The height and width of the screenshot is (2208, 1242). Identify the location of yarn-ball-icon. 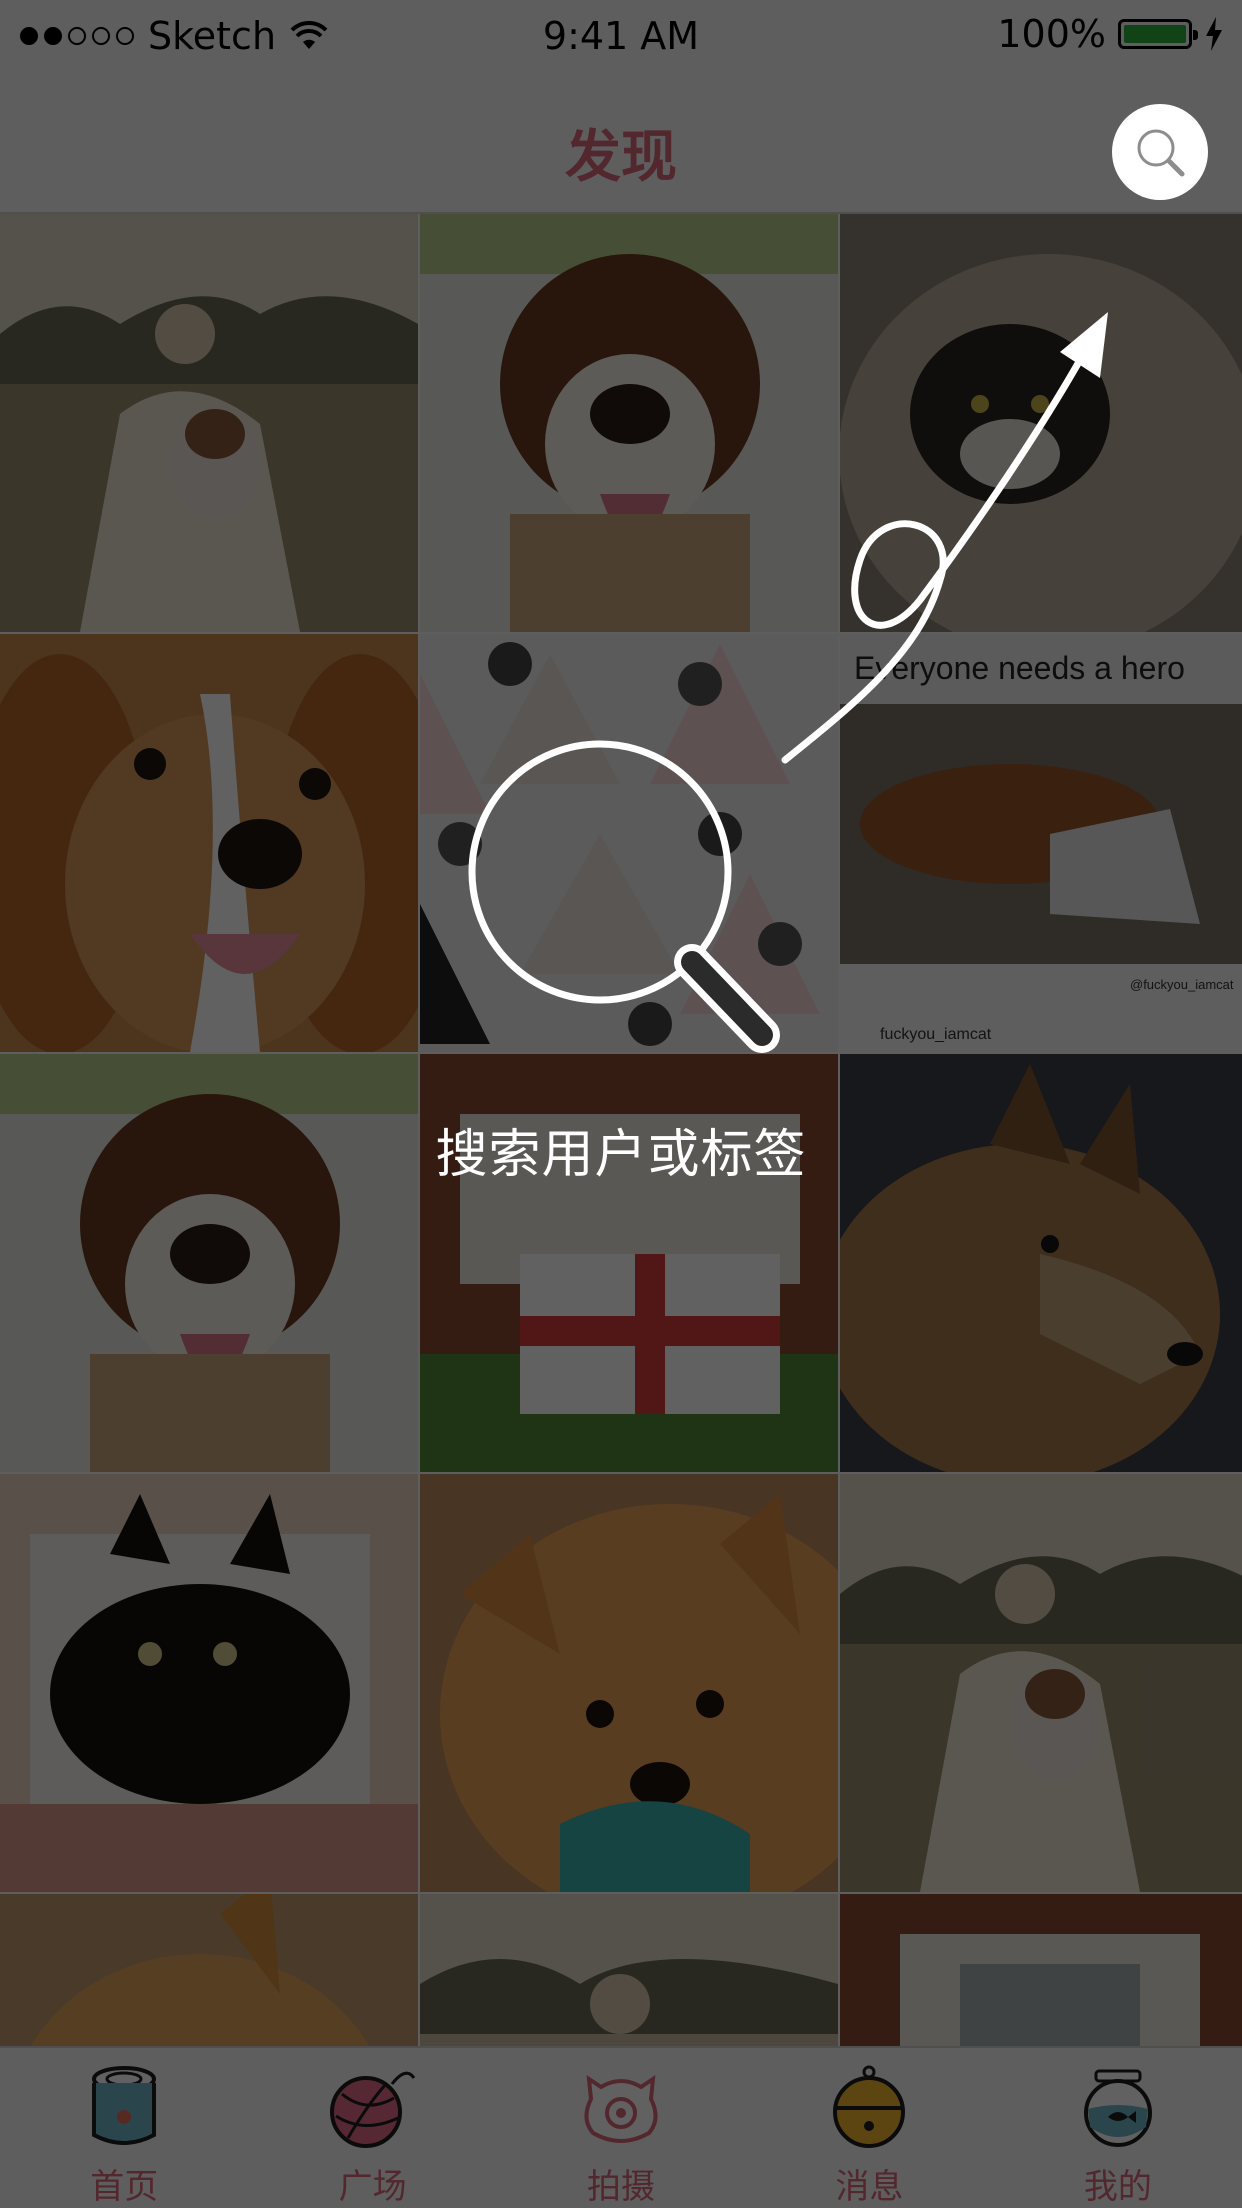
(372, 2109).